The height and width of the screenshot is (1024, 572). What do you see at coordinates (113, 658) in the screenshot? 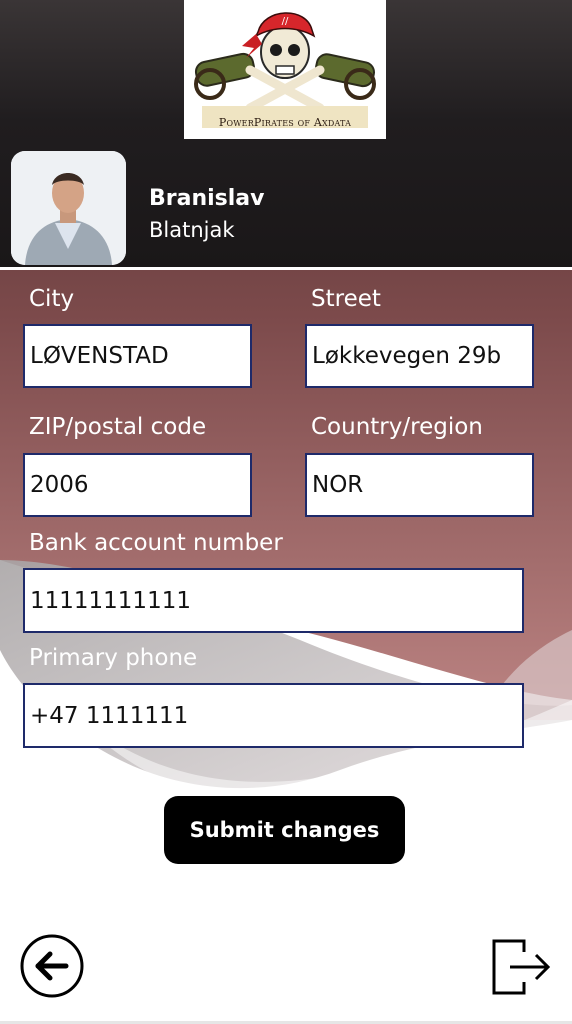
I see `primary-phone-label: Primary phone` at bounding box center [113, 658].